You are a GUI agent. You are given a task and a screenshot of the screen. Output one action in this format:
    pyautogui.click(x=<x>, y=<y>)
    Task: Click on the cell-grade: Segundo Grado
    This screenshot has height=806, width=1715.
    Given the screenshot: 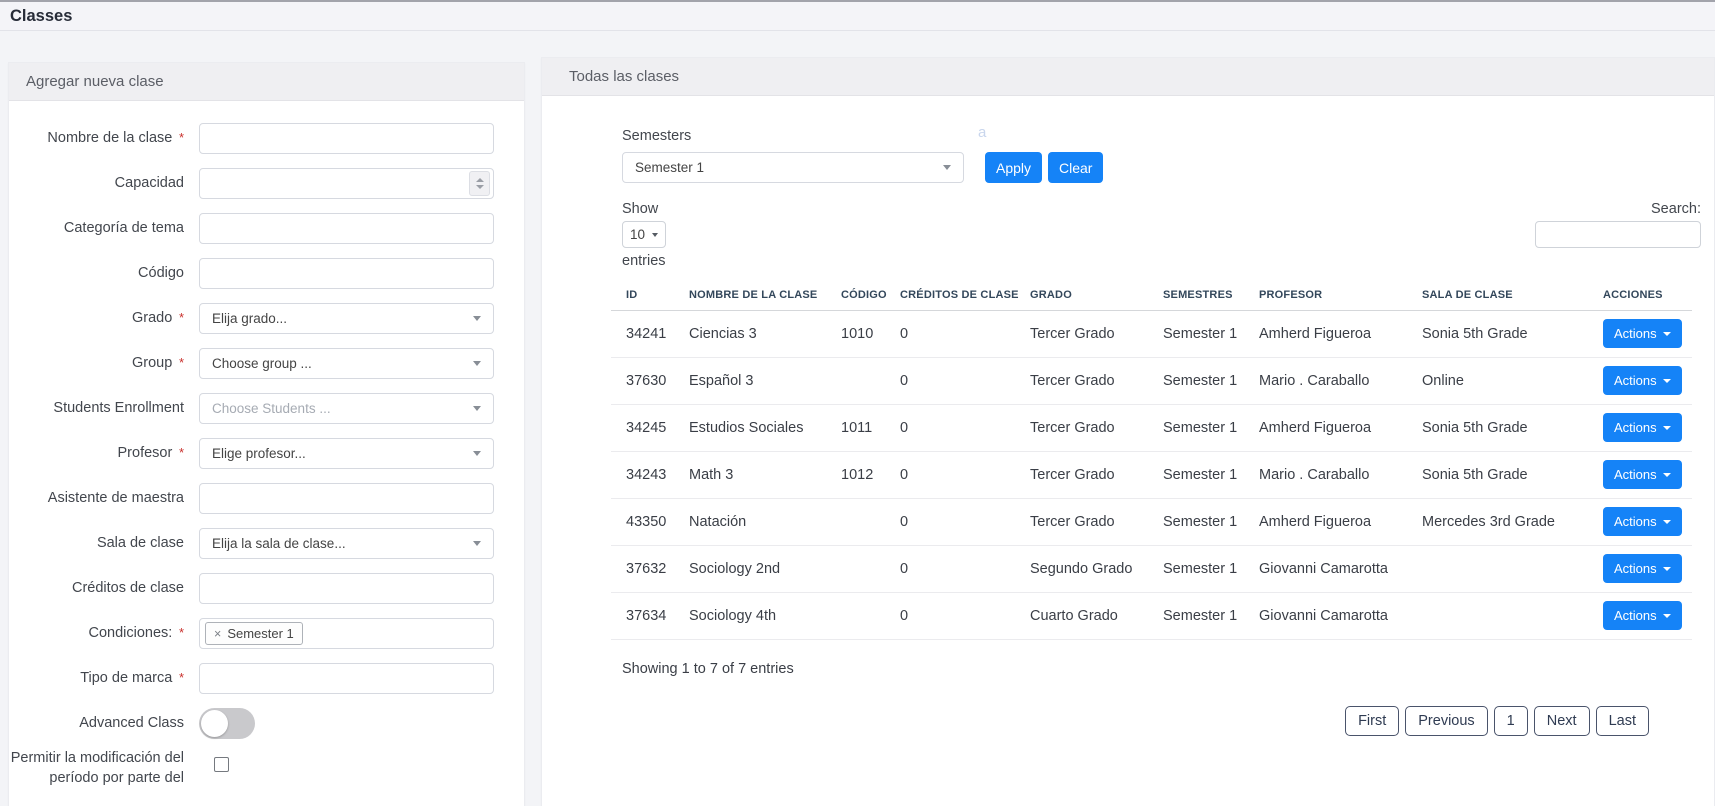 What is the action you would take?
    pyautogui.click(x=1081, y=569)
    